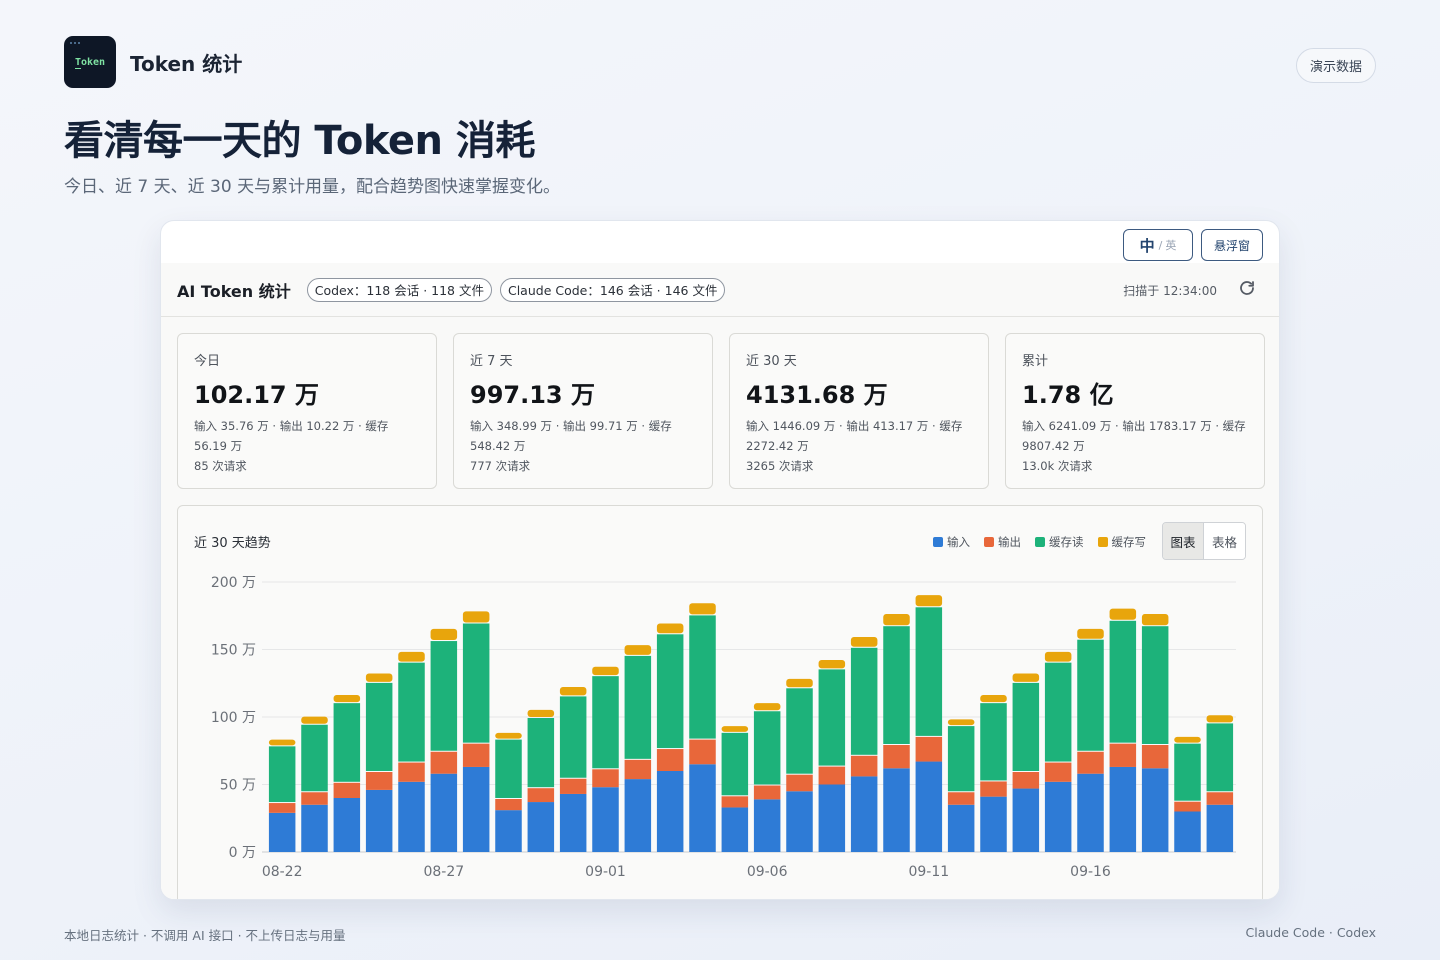  What do you see at coordinates (1183, 541) in the screenshot?
I see `tab-chart: 图表` at bounding box center [1183, 541].